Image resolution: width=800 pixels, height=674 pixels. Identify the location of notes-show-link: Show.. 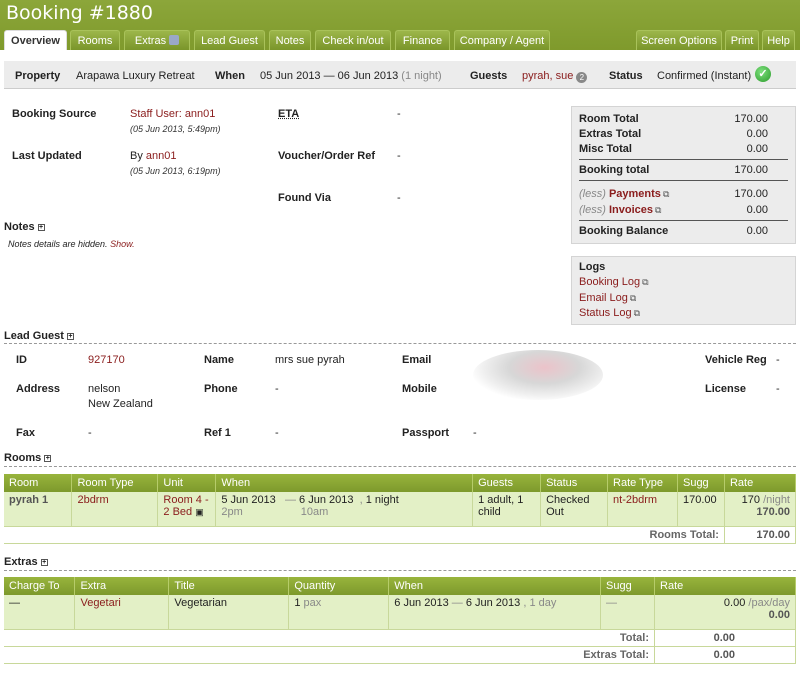
(122, 244).